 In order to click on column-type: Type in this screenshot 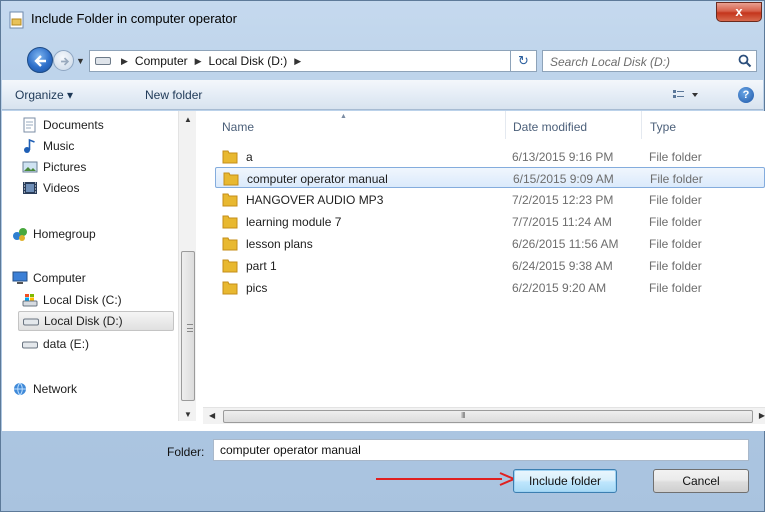, I will do `click(663, 127)`.